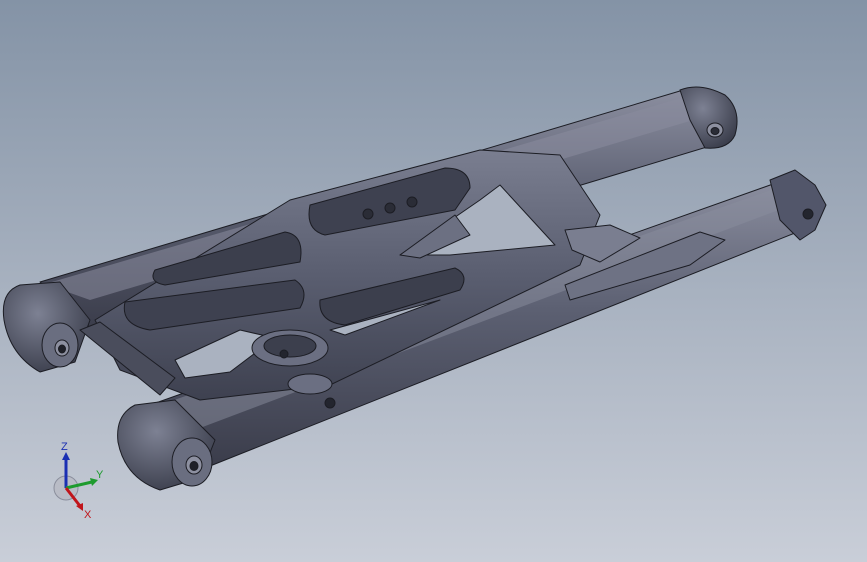 Image resolution: width=867 pixels, height=562 pixels. I want to click on triad-z-arrow, so click(66, 456).